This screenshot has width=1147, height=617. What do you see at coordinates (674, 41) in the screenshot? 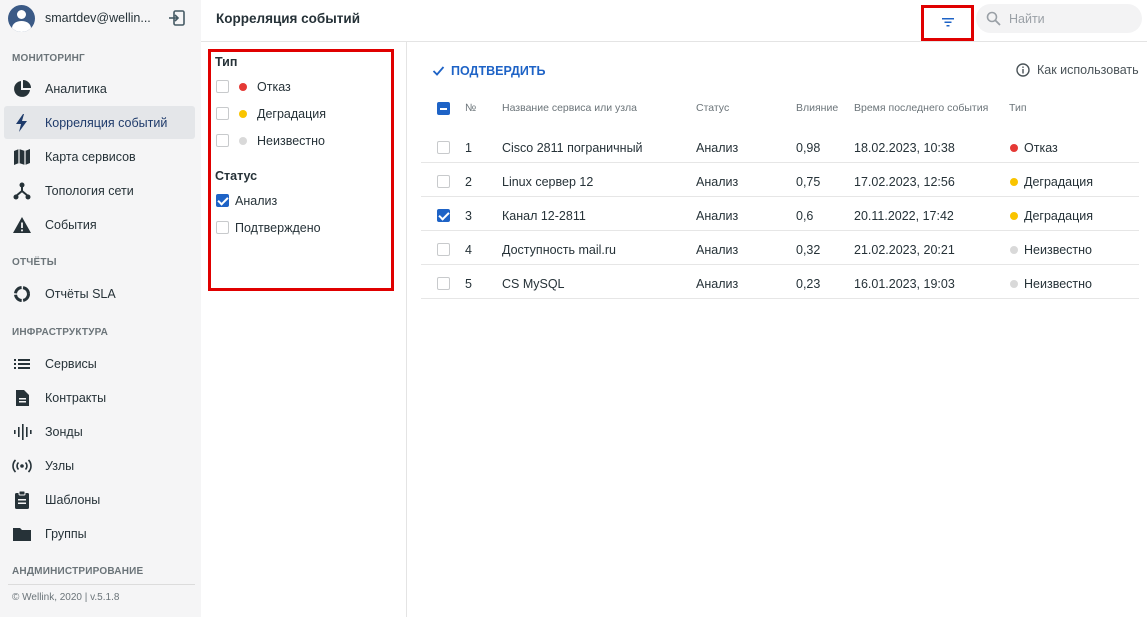
I see `header-divider` at bounding box center [674, 41].